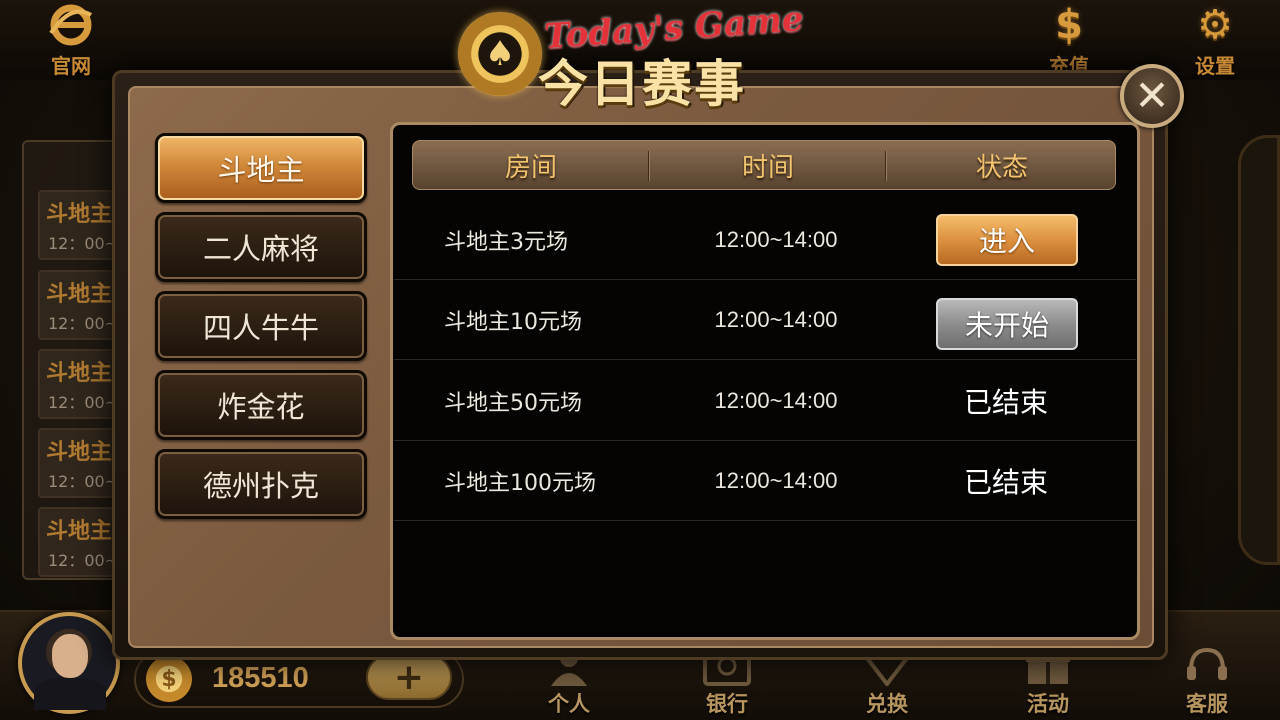  Describe the element at coordinates (261, 247) in the screenshot. I see `category-tab-two-player-mahjong: 二人麻将` at that location.